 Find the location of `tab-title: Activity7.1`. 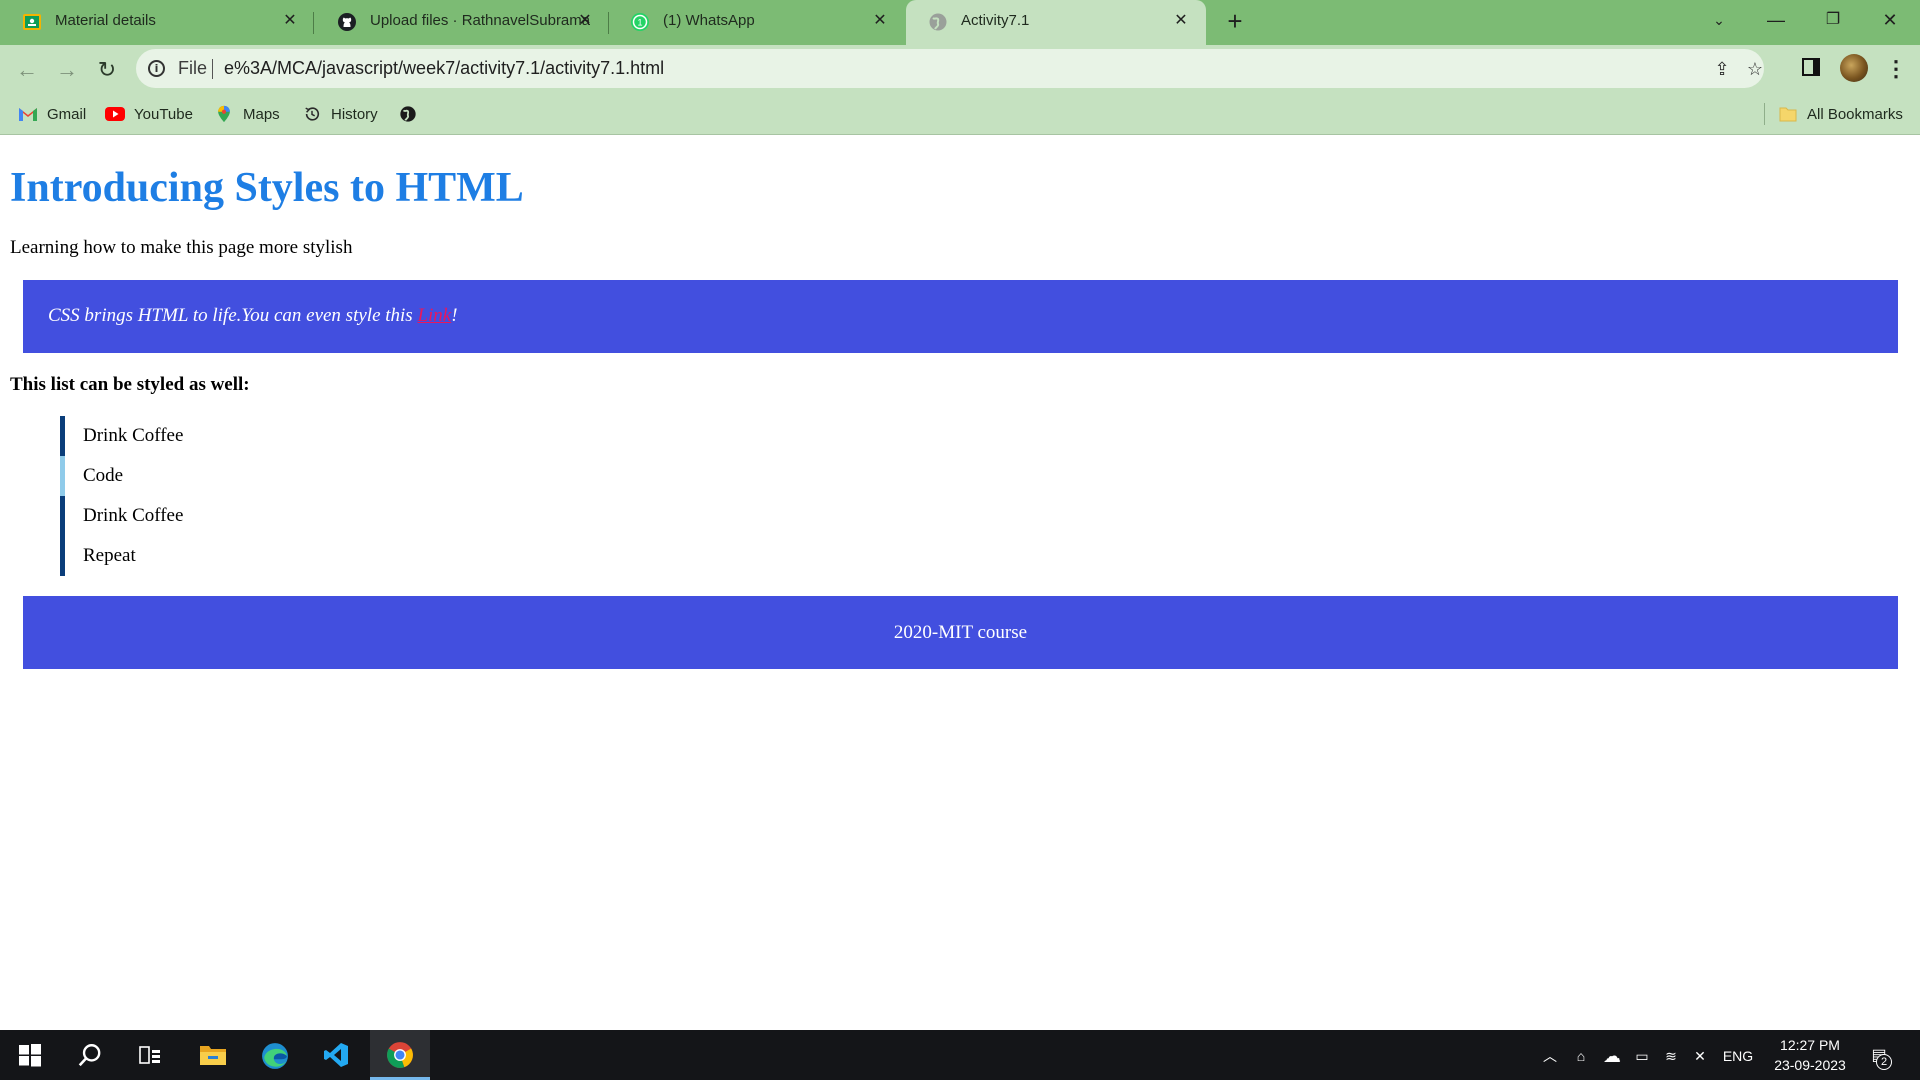

tab-title: Activity7.1 is located at coordinates (995, 20).